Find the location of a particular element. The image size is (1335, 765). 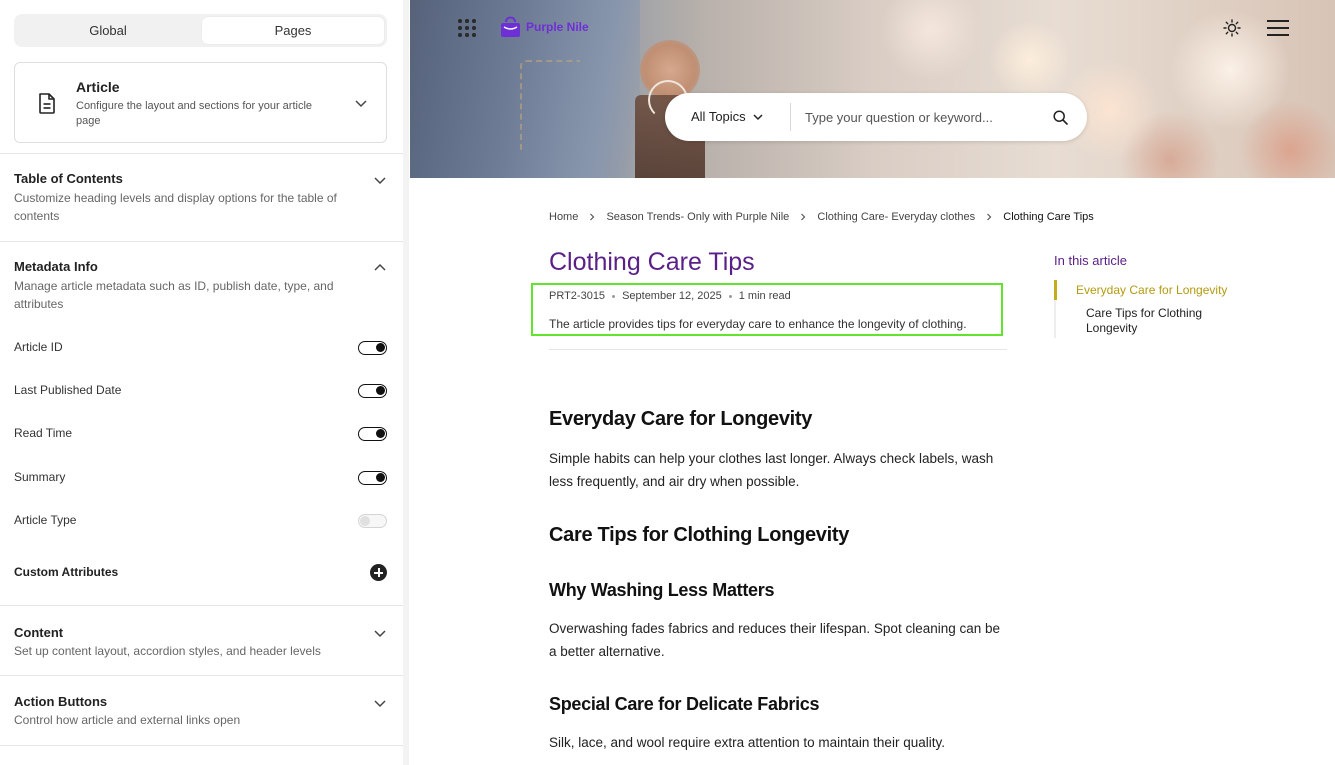

section-metadata-title: Metadata Info is located at coordinates (56, 266).